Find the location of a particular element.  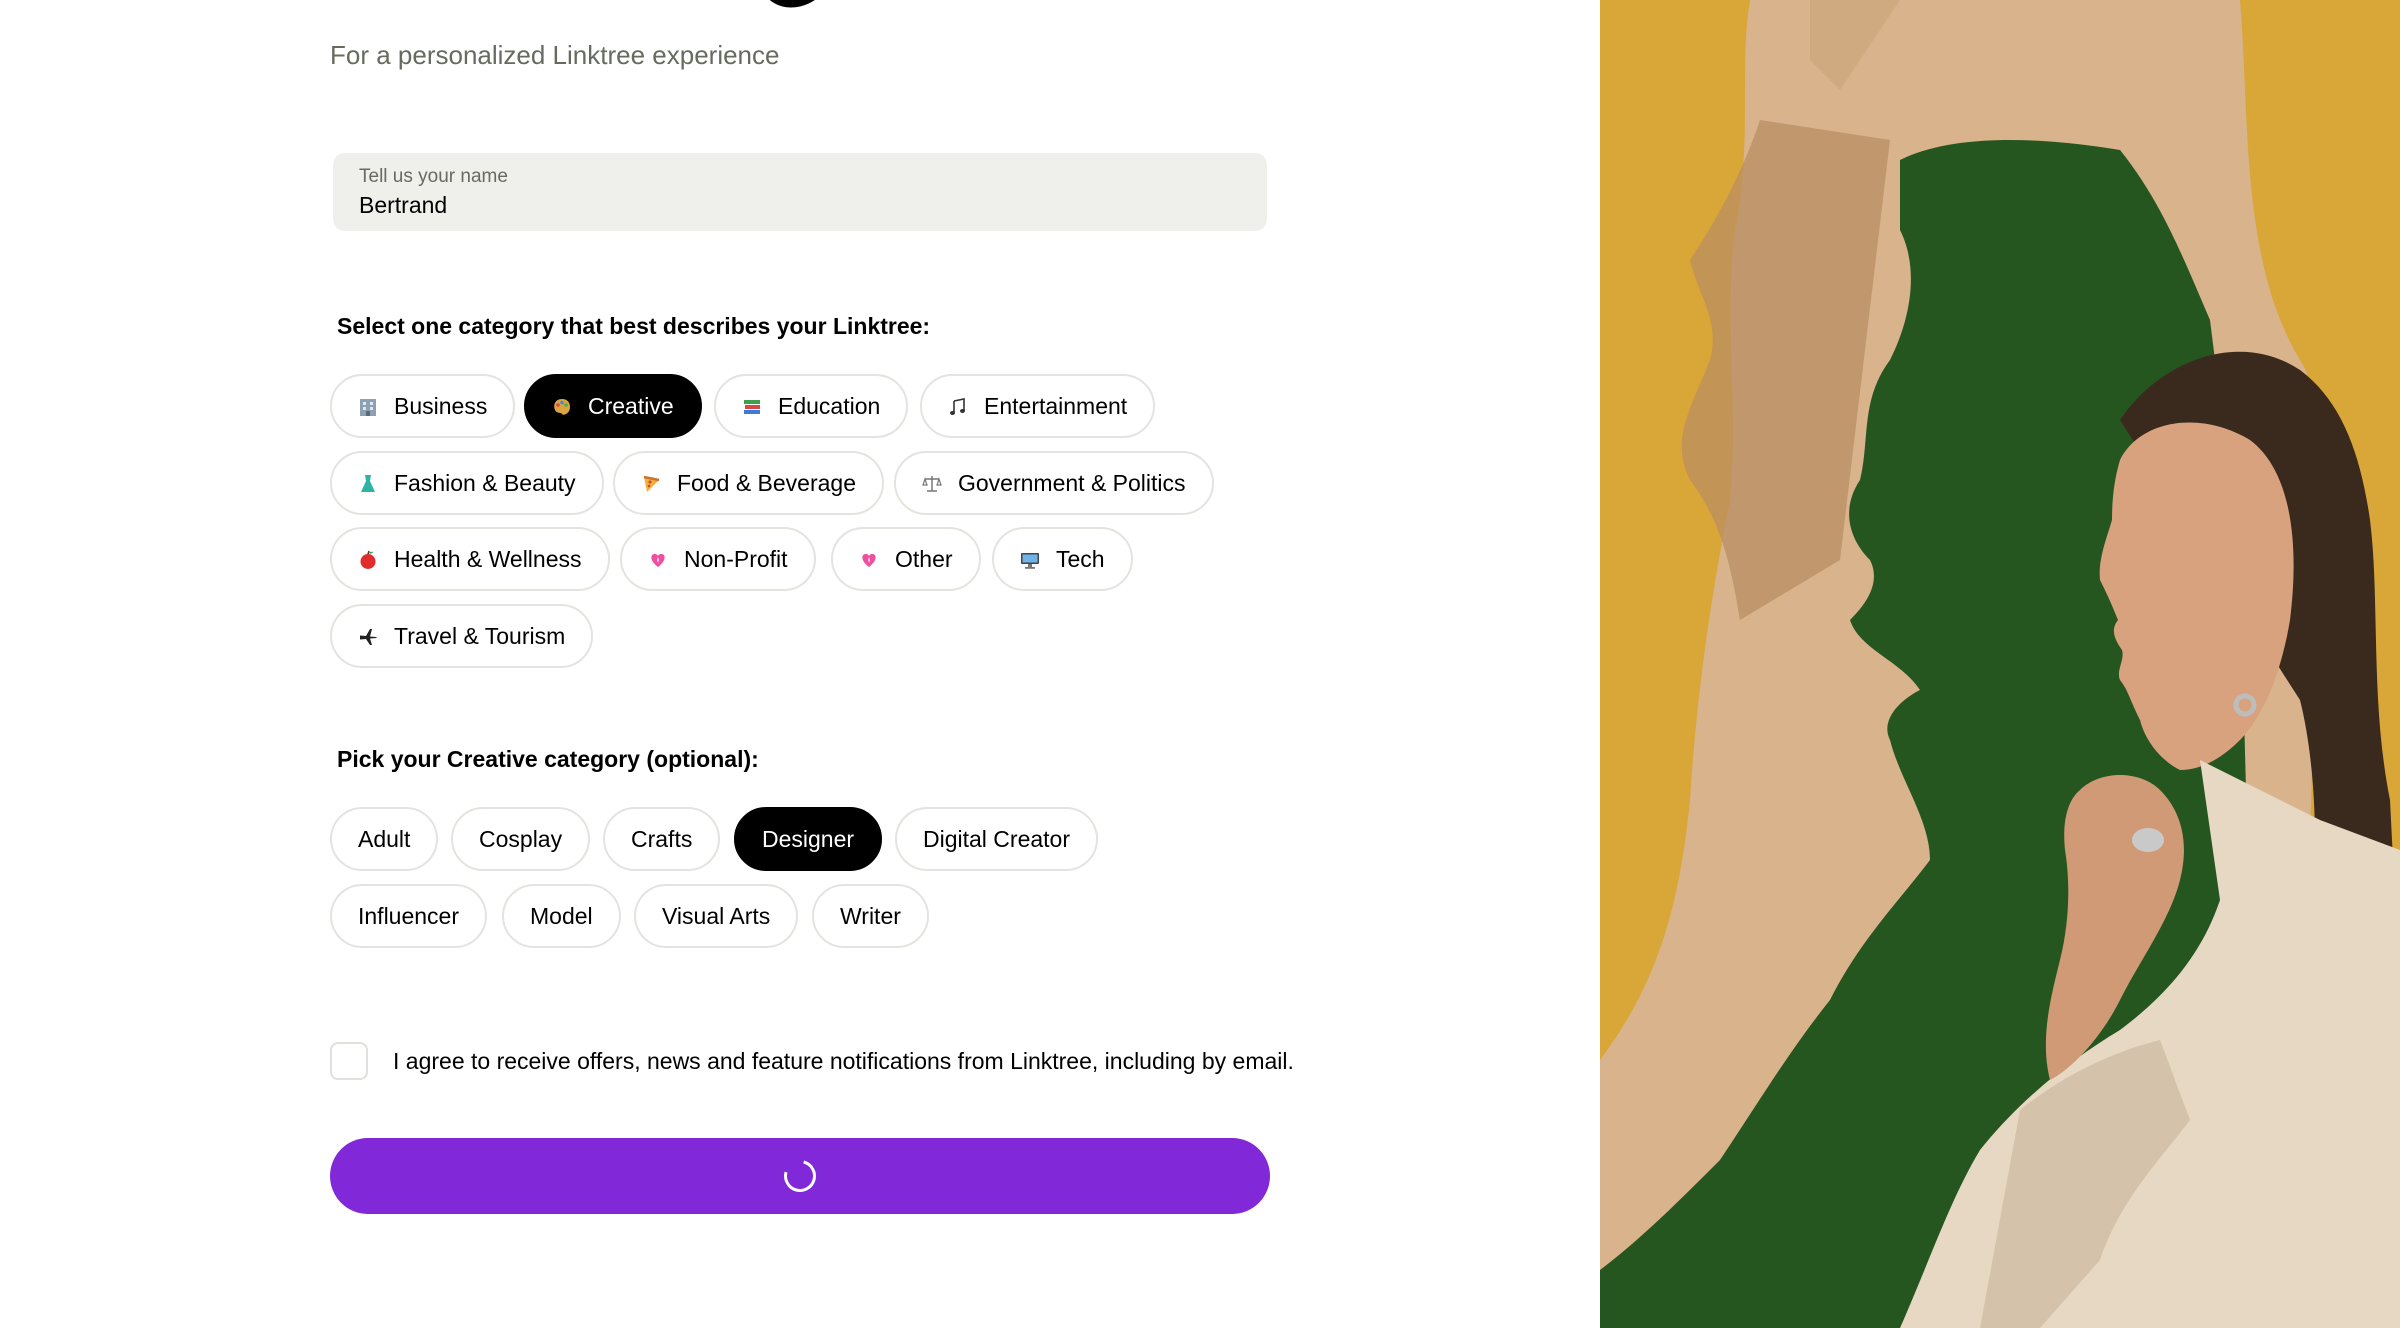

category-chip-creative: Creative is located at coordinates (613, 406).